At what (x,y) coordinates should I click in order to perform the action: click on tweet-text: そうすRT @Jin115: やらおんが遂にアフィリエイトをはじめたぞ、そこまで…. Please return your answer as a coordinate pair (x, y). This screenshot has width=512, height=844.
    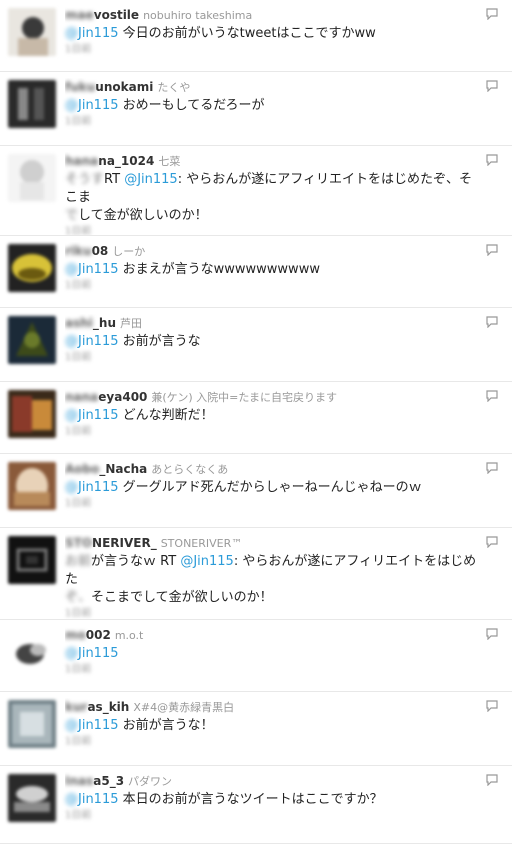
    Looking at the image, I should click on (268, 197).